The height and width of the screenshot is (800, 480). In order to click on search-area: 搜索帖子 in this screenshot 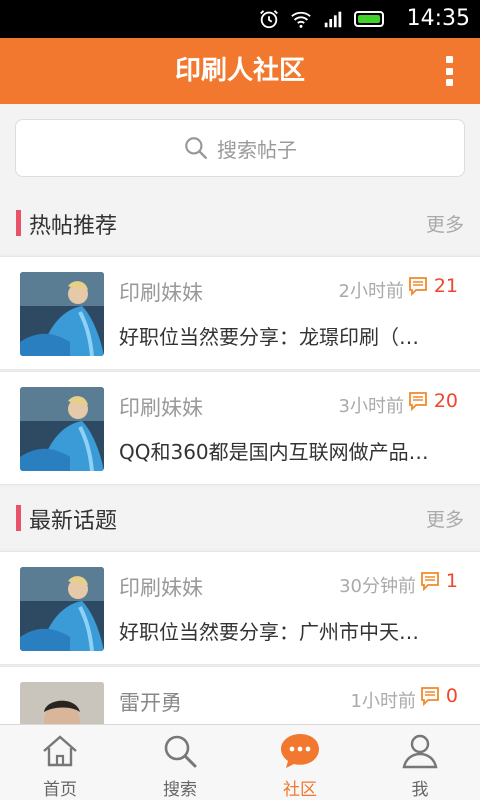, I will do `click(240, 148)`.